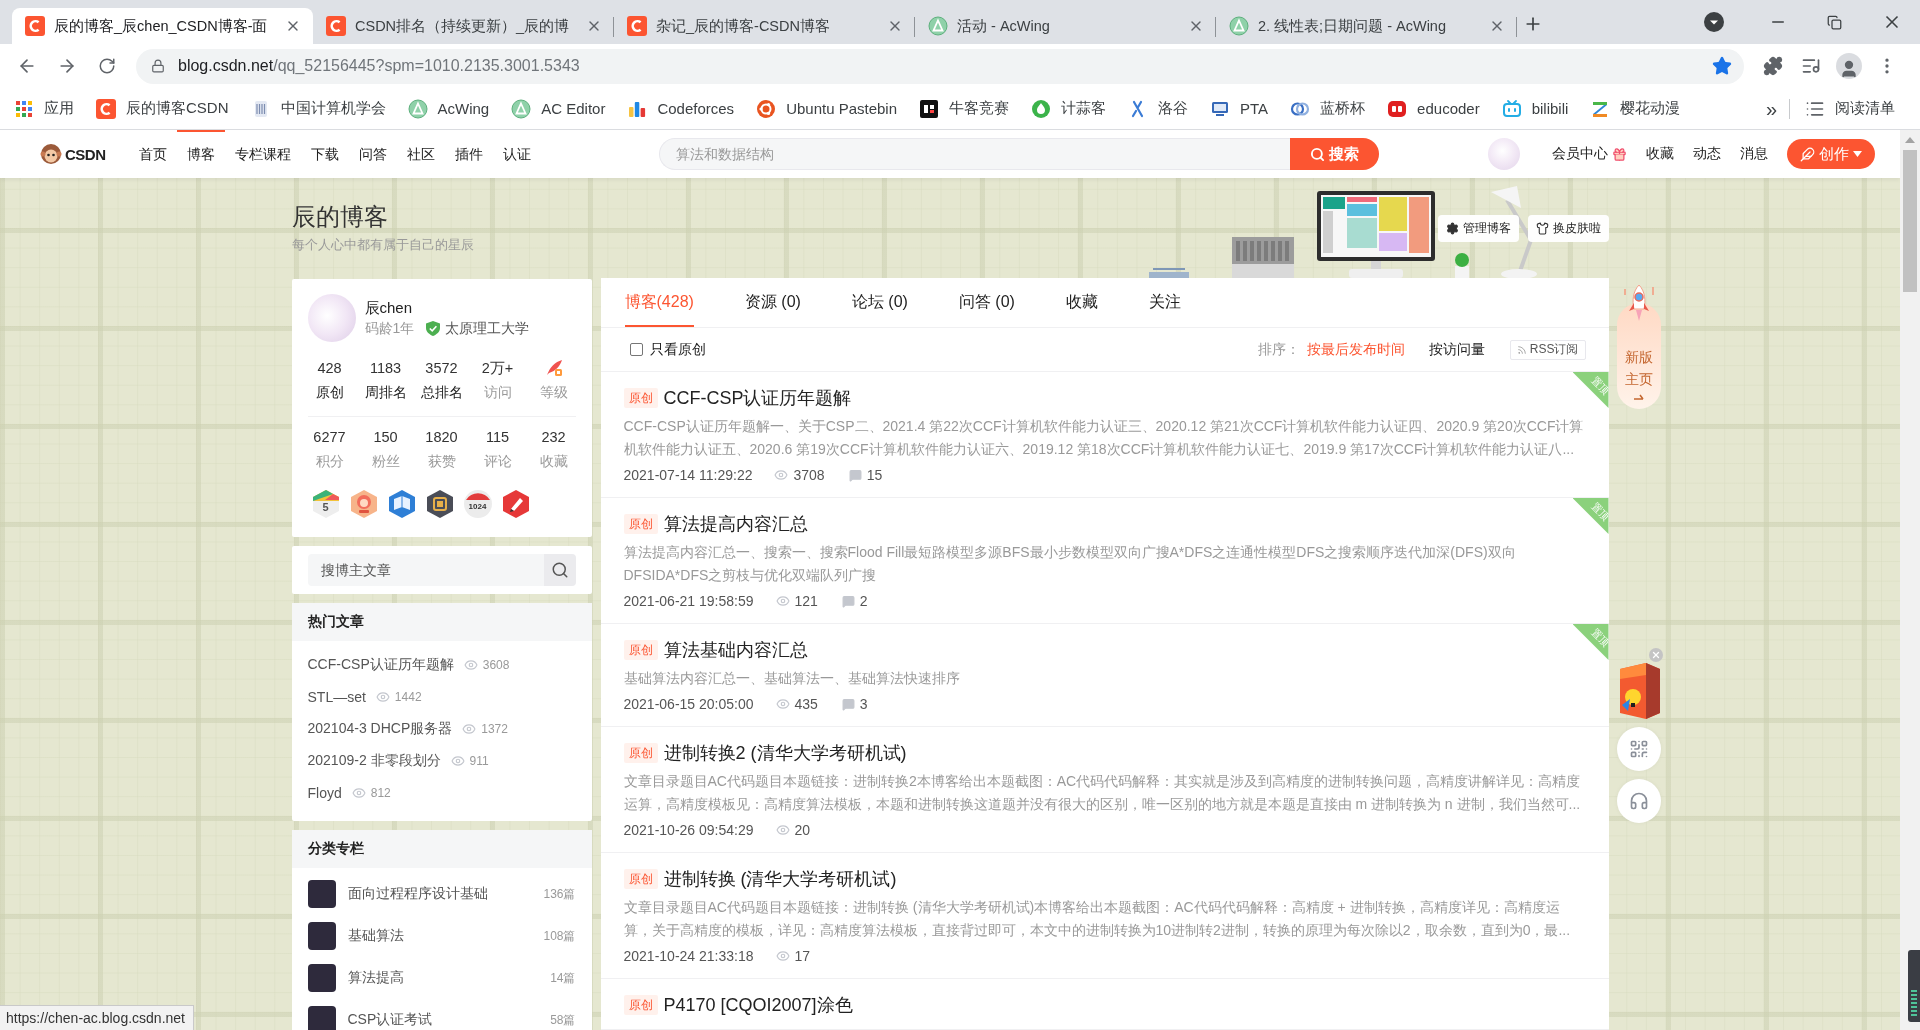 This screenshot has height=1030, width=1920. I want to click on bookmark: educoder, so click(1433, 108).